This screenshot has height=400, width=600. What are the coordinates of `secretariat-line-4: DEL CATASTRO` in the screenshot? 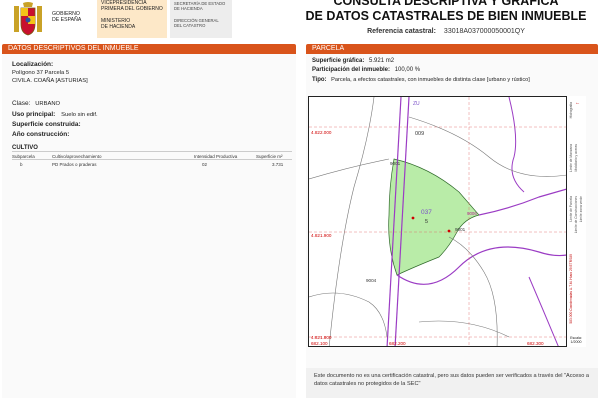 It's located at (190, 25).